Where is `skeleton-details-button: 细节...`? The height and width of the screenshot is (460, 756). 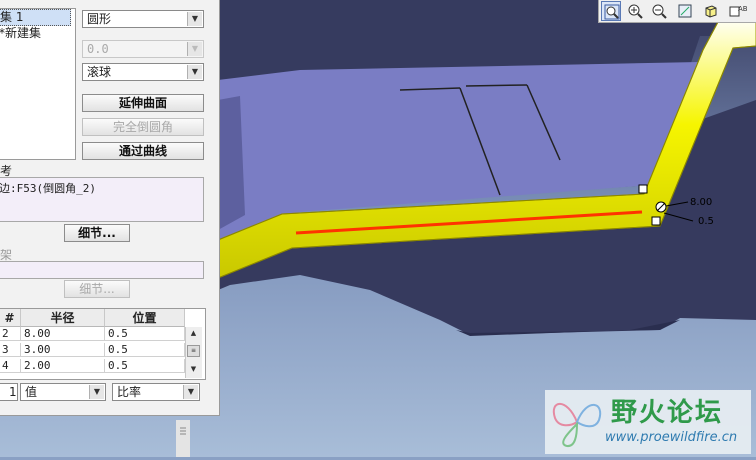 skeleton-details-button: 细节... is located at coordinates (97, 289).